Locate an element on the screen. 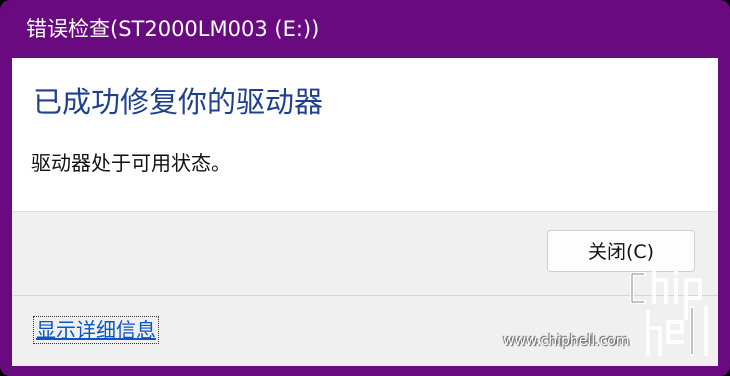  window-title: 错误检查(ST2000LM003 (E:)) is located at coordinates (173, 29).